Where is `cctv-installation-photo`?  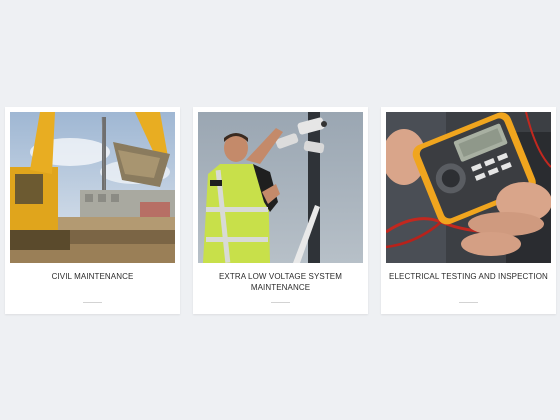
cctv-installation-photo is located at coordinates (280, 187).